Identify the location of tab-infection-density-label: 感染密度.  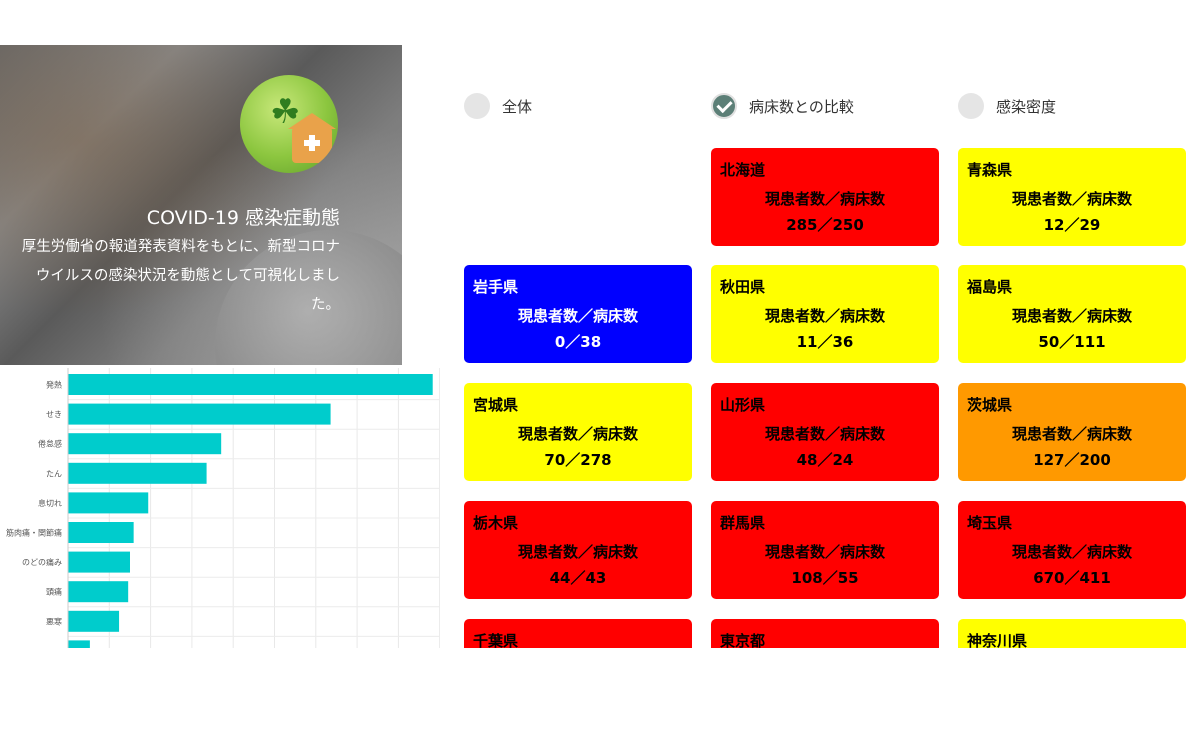
(1026, 106).